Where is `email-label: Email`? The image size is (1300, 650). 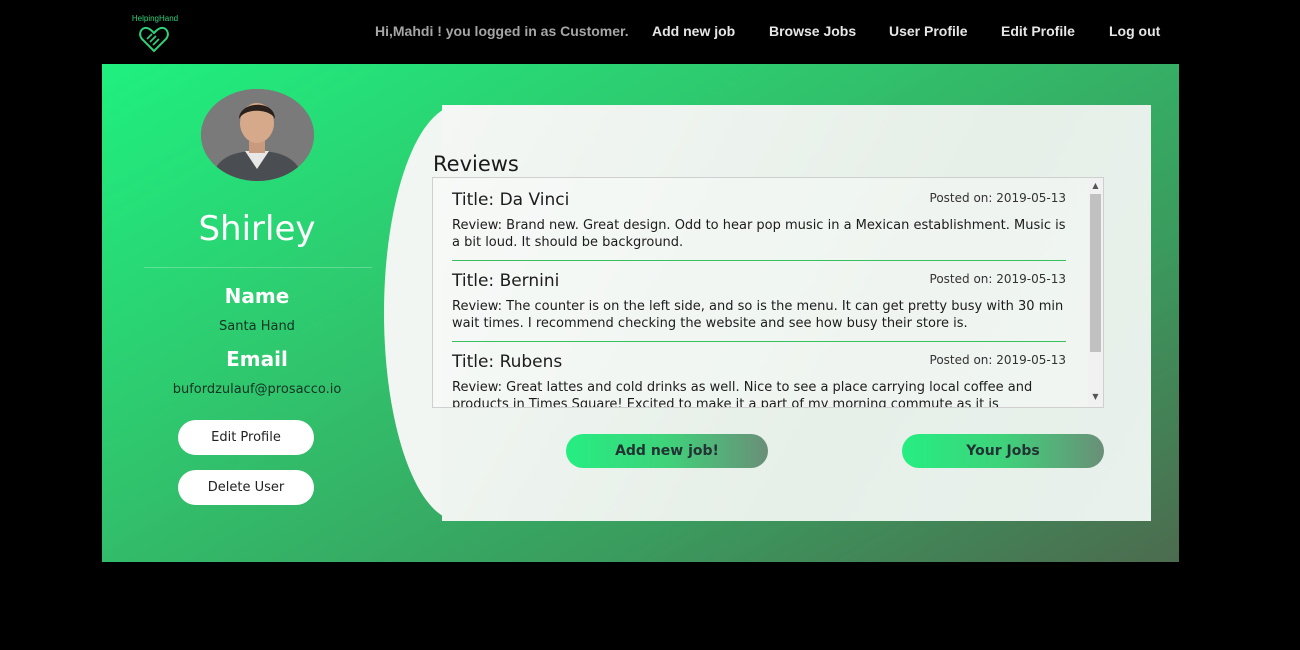 email-label: Email is located at coordinates (257, 359).